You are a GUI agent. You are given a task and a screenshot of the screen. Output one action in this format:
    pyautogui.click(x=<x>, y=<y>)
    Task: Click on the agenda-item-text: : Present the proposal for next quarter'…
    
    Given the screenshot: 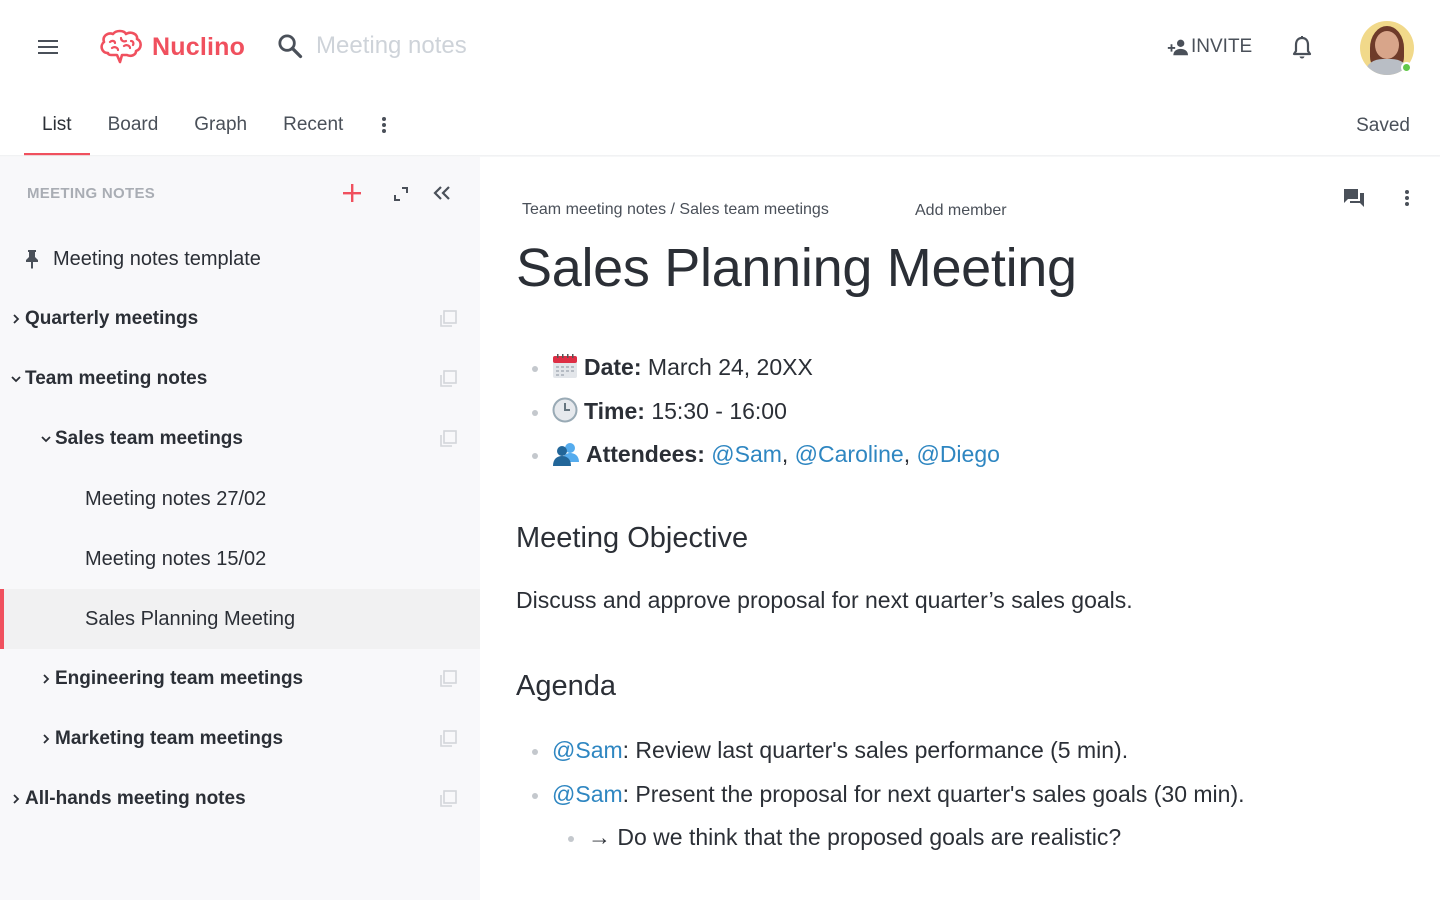 What is the action you would take?
    pyautogui.click(x=933, y=793)
    